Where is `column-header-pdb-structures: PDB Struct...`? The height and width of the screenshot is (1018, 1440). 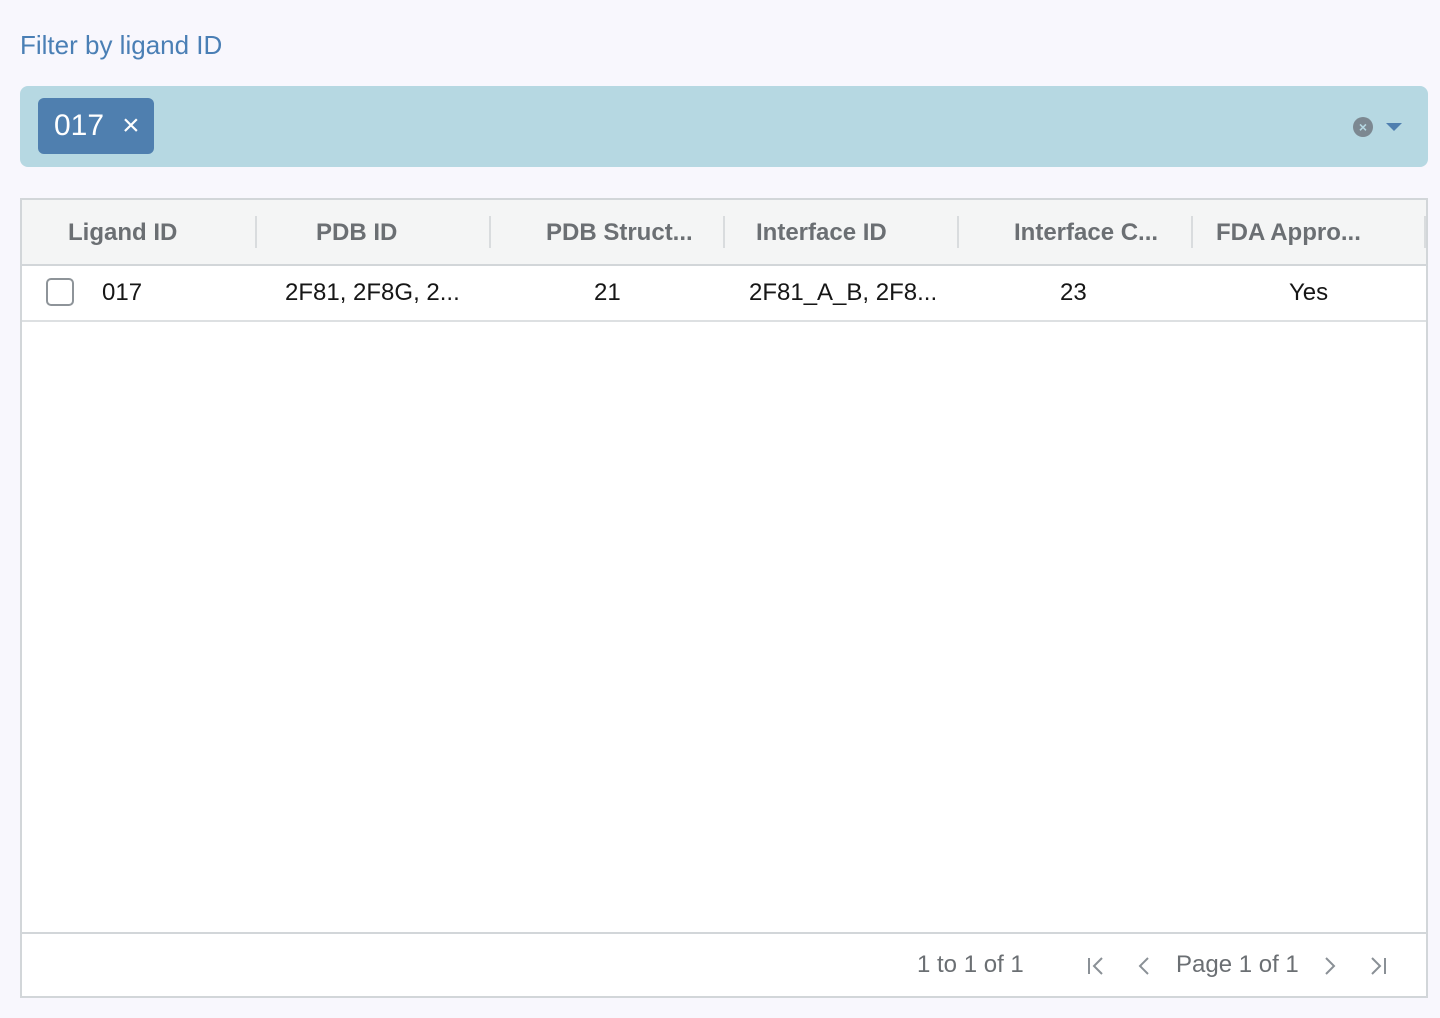 column-header-pdb-structures: PDB Struct... is located at coordinates (636, 232).